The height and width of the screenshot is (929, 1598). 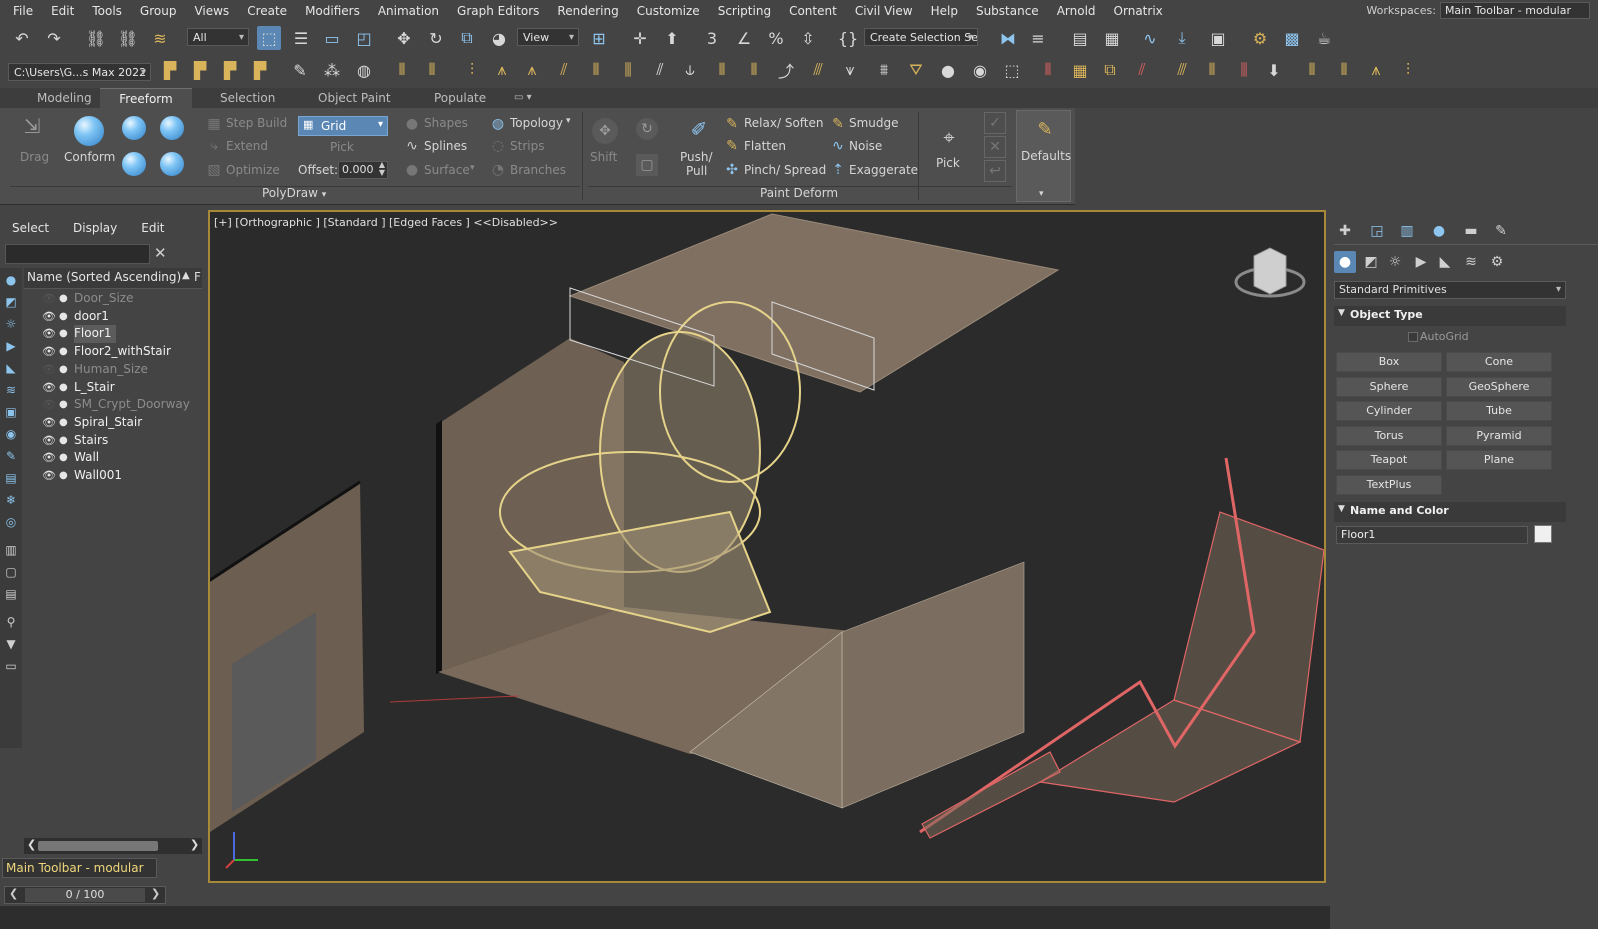 What do you see at coordinates (1038, 38) in the screenshot?
I see `align-icon: ≡` at bounding box center [1038, 38].